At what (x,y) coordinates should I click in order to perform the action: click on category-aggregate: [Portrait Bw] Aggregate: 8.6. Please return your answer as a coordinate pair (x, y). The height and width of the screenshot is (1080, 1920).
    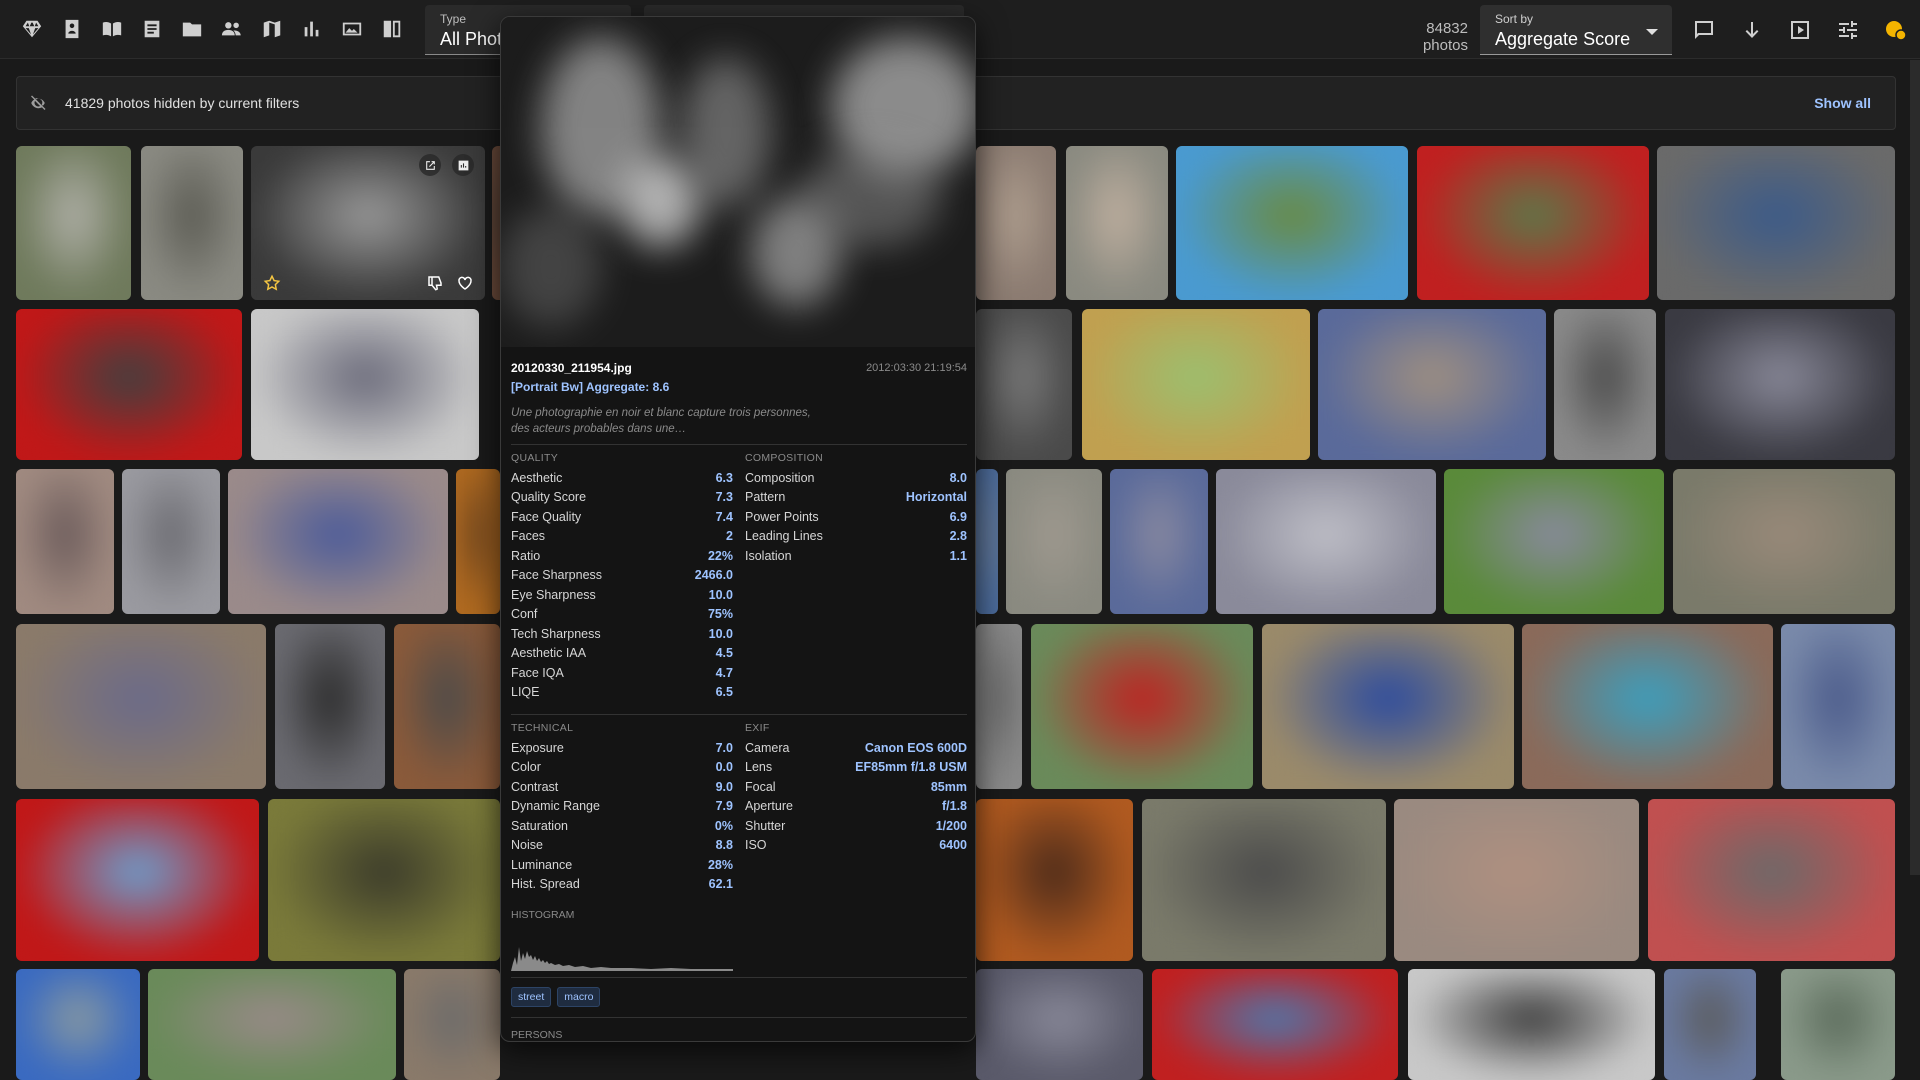
    Looking at the image, I should click on (590, 387).